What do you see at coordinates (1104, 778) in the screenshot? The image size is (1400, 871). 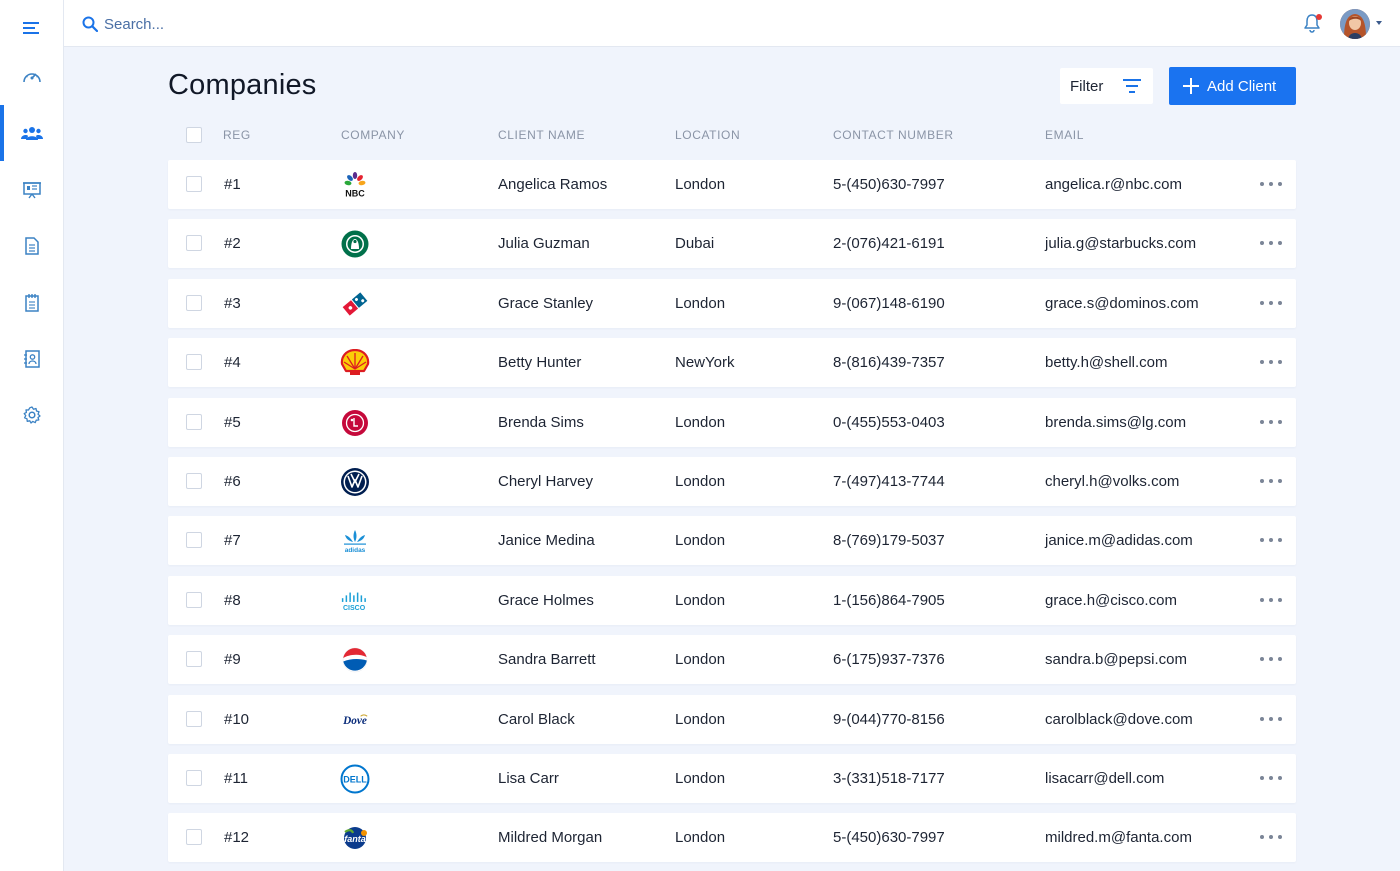 I see `email-cell: lisacarr@dell.com` at bounding box center [1104, 778].